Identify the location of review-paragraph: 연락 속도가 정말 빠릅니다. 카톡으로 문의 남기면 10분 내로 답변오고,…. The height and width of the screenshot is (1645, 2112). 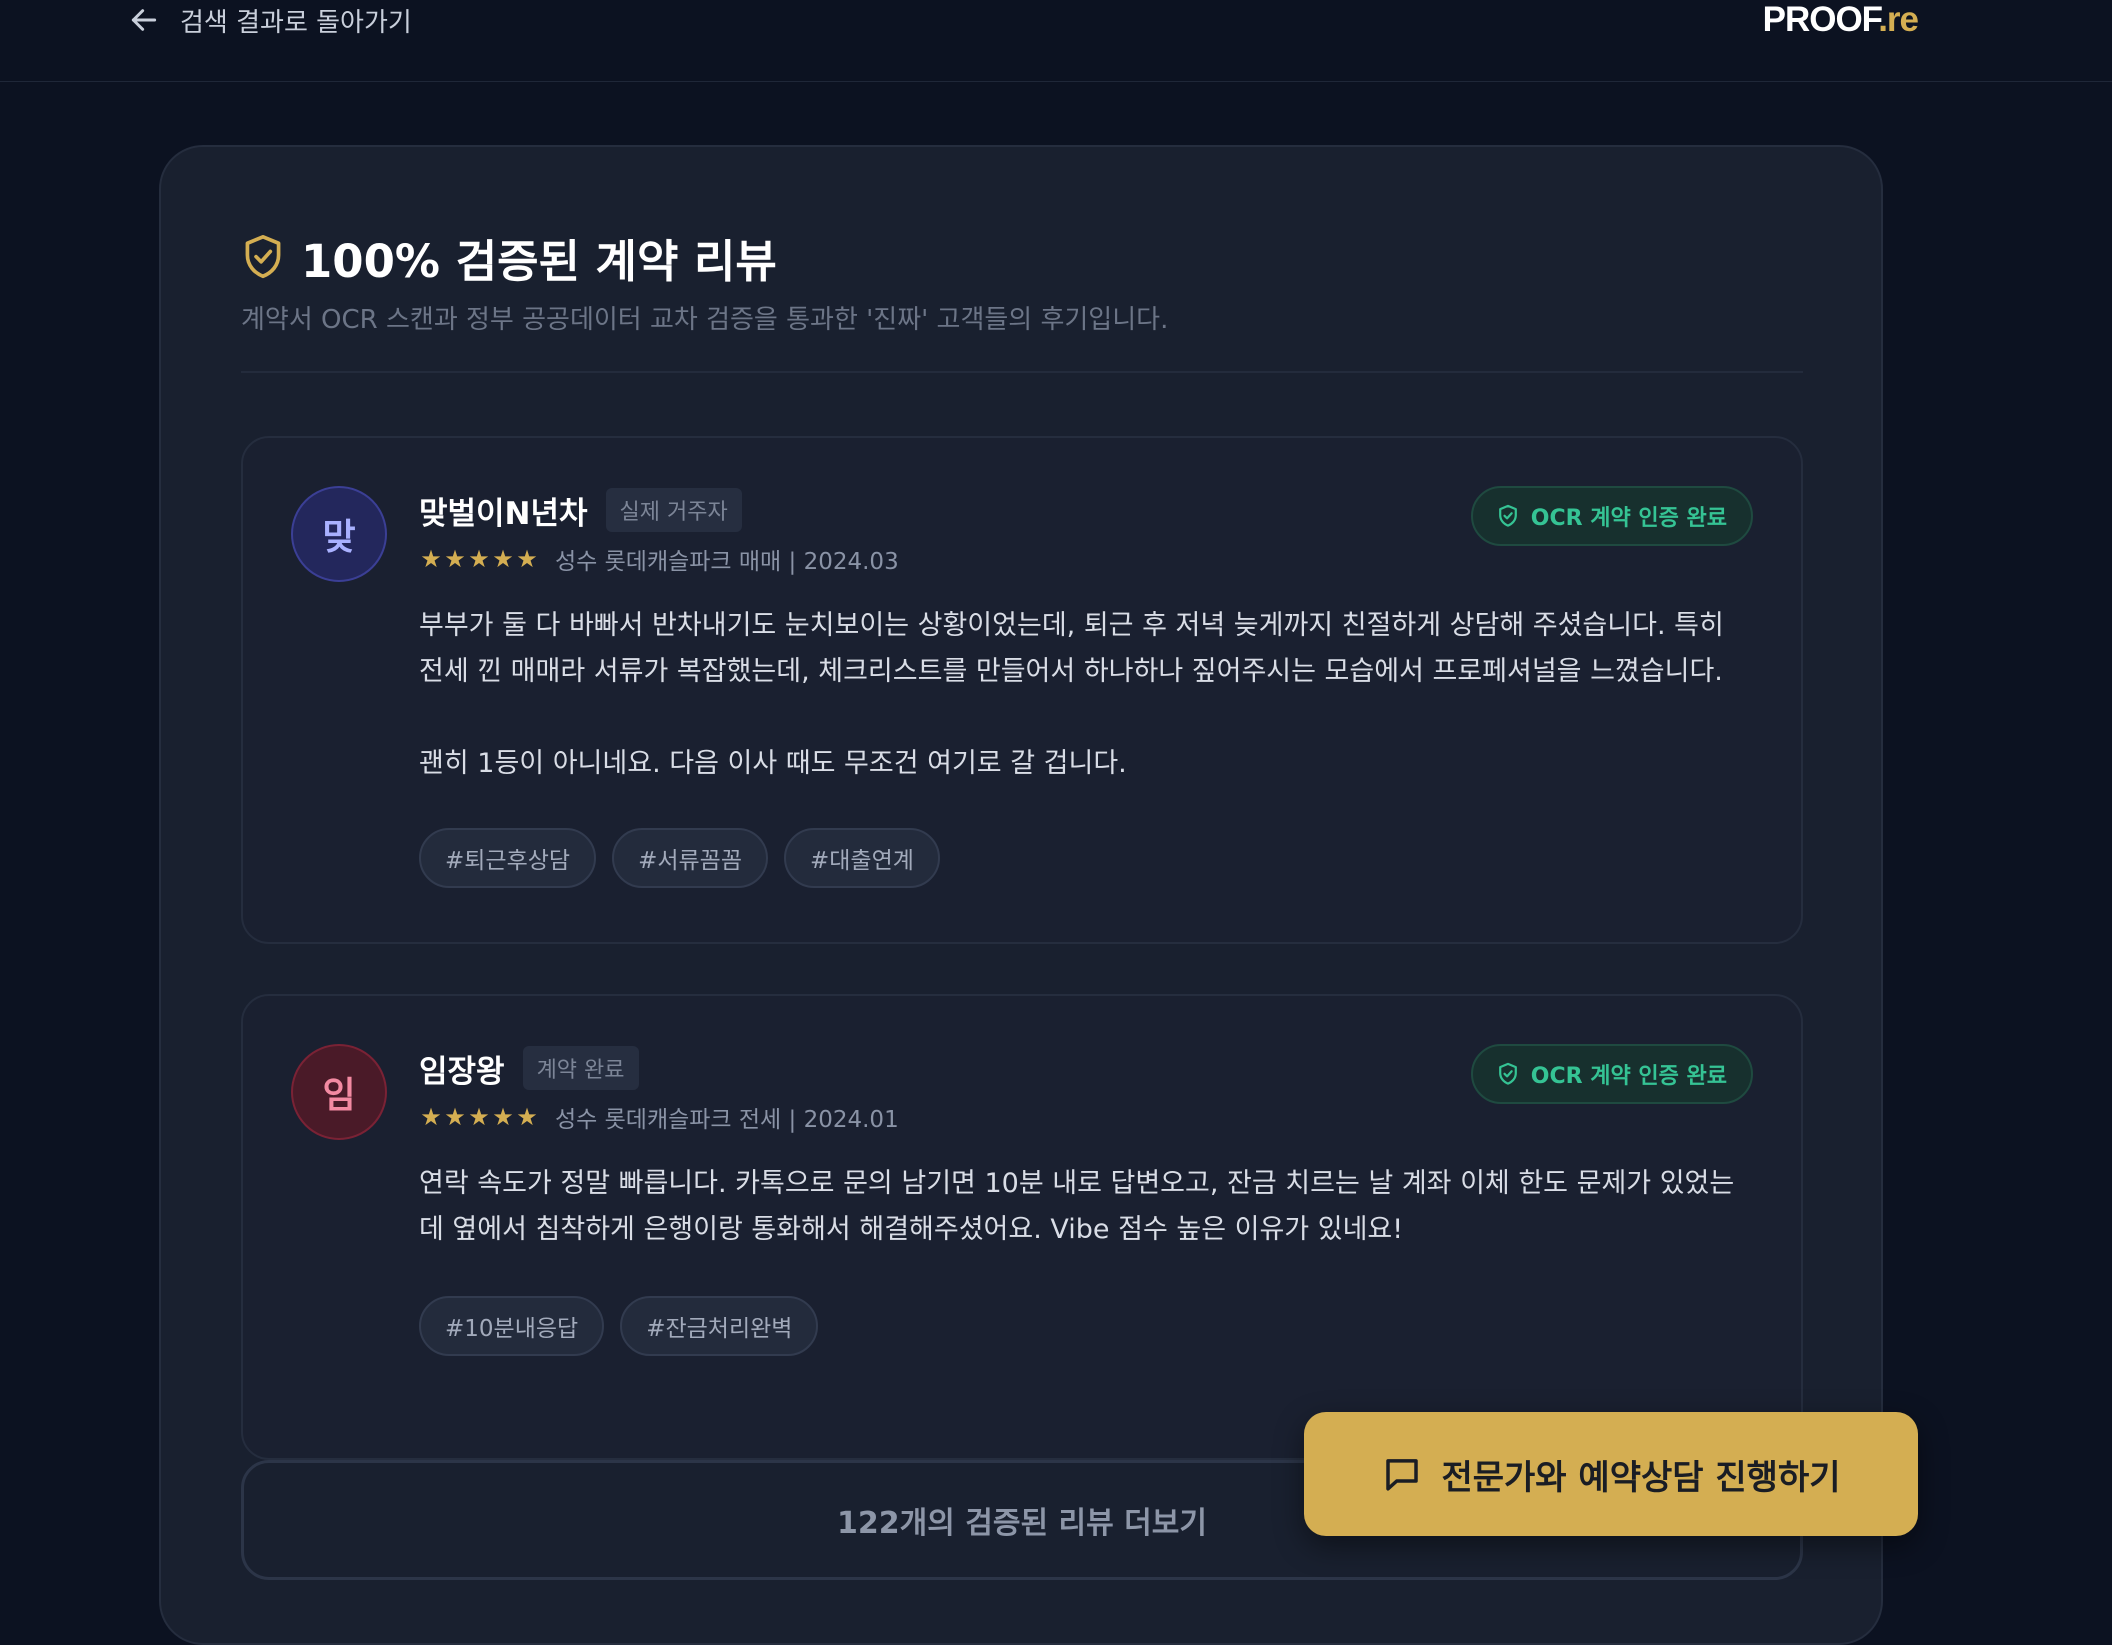
(1077, 1206).